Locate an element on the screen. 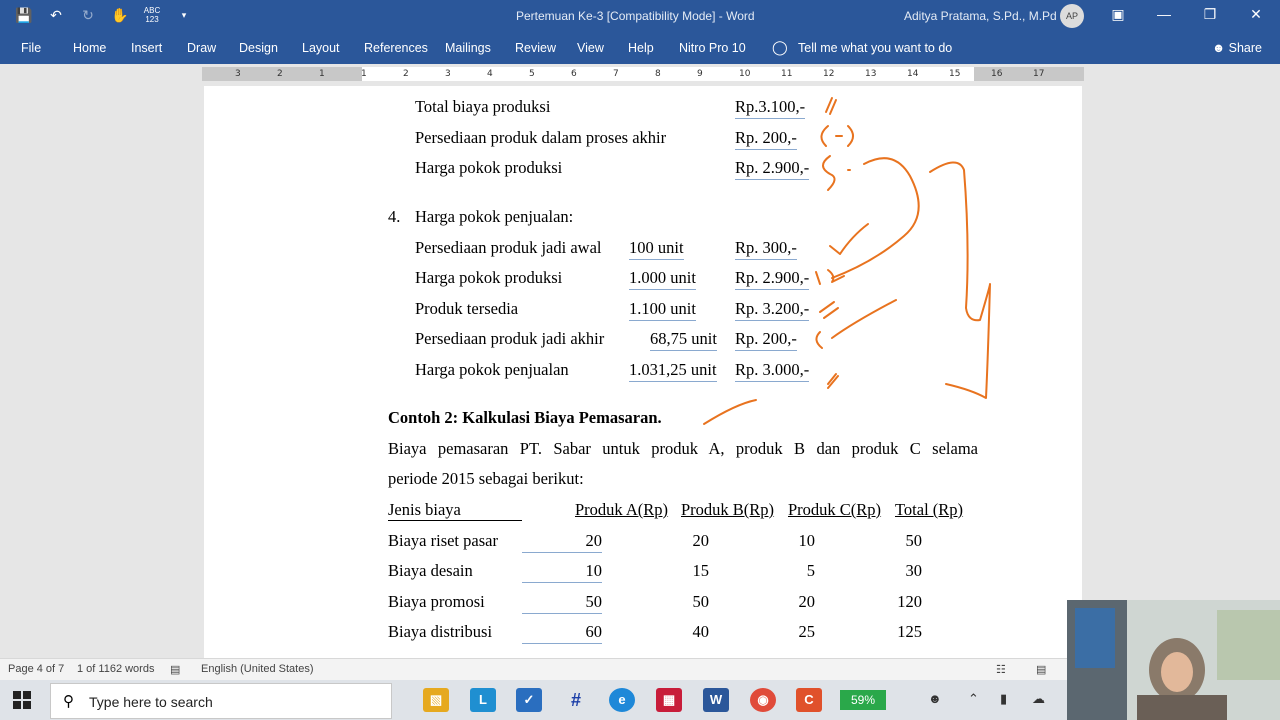 This screenshot has width=1280, height=720. tab-view: View is located at coordinates (590, 48).